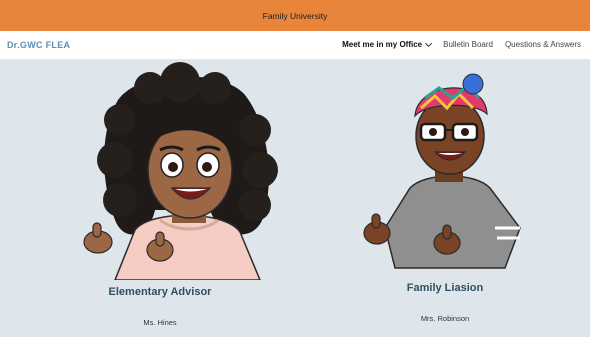 Image resolution: width=590 pixels, height=337 pixels. I want to click on nav-item-label: Questions & Answers, so click(542, 44).